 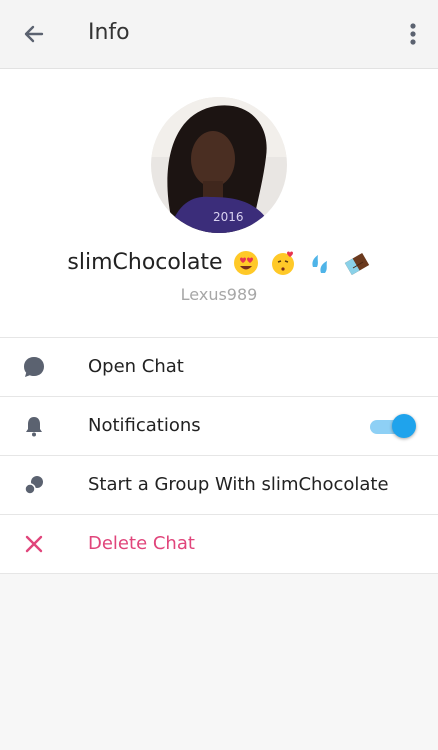 What do you see at coordinates (219, 544) in the screenshot?
I see `delete-chat-item: Delete Chat` at bounding box center [219, 544].